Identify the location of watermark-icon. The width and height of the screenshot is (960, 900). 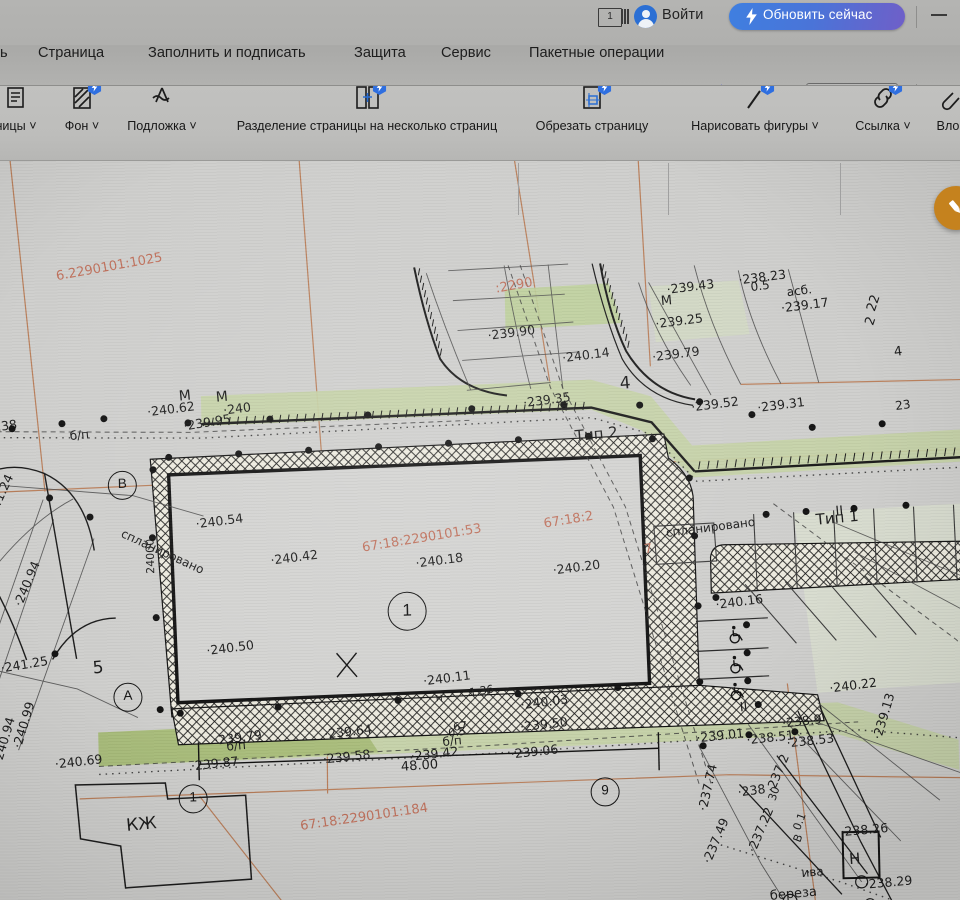
(162, 100).